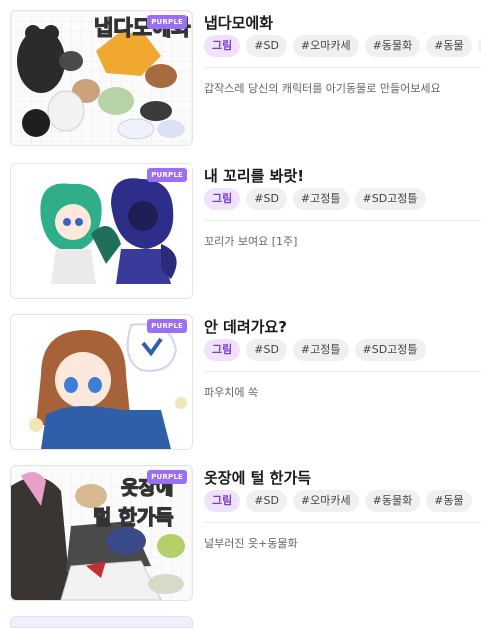 Image resolution: width=481 pixels, height=628 pixels. Describe the element at coordinates (245, 326) in the screenshot. I see `item-title: 안 데려가요?` at that location.